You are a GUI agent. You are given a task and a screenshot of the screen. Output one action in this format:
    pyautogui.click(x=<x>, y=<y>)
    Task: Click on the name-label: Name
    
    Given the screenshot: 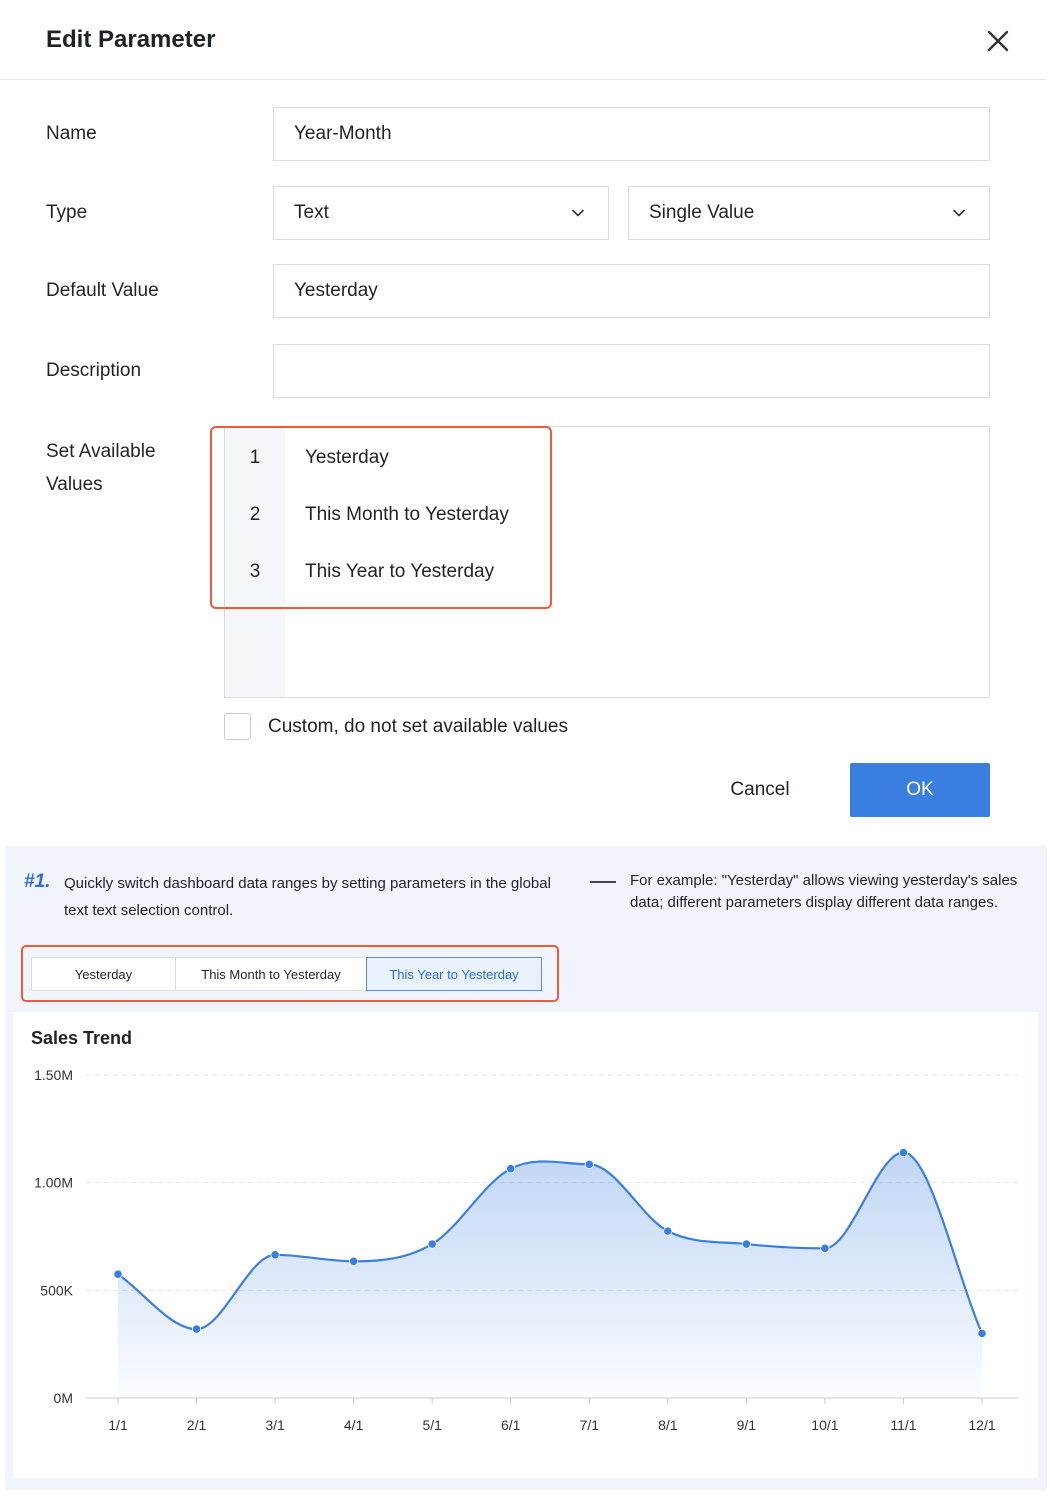 What is the action you would take?
    pyautogui.click(x=71, y=133)
    